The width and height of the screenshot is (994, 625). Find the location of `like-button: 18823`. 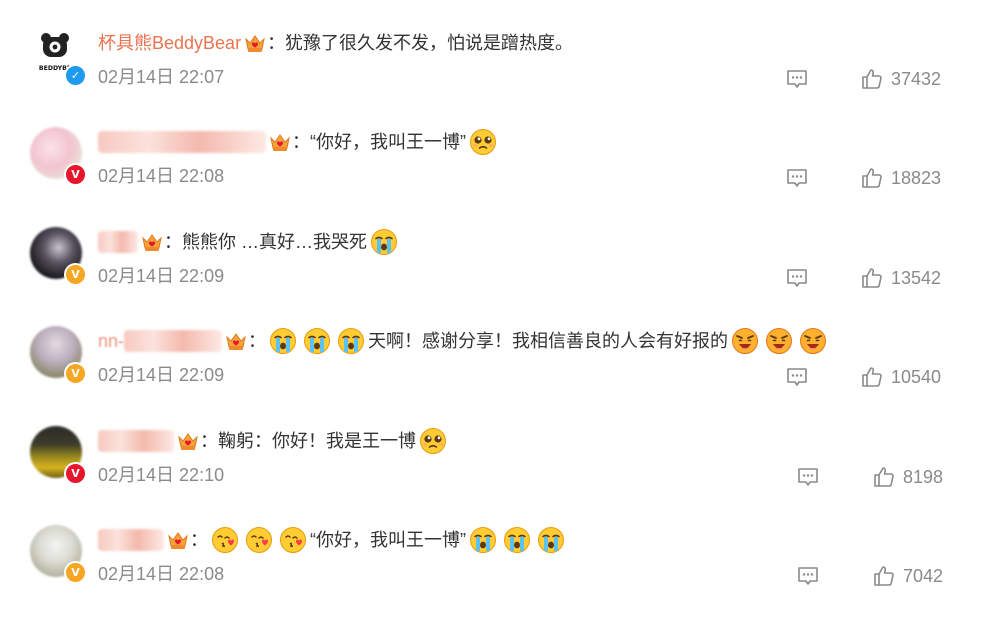

like-button: 18823 is located at coordinates (900, 178).